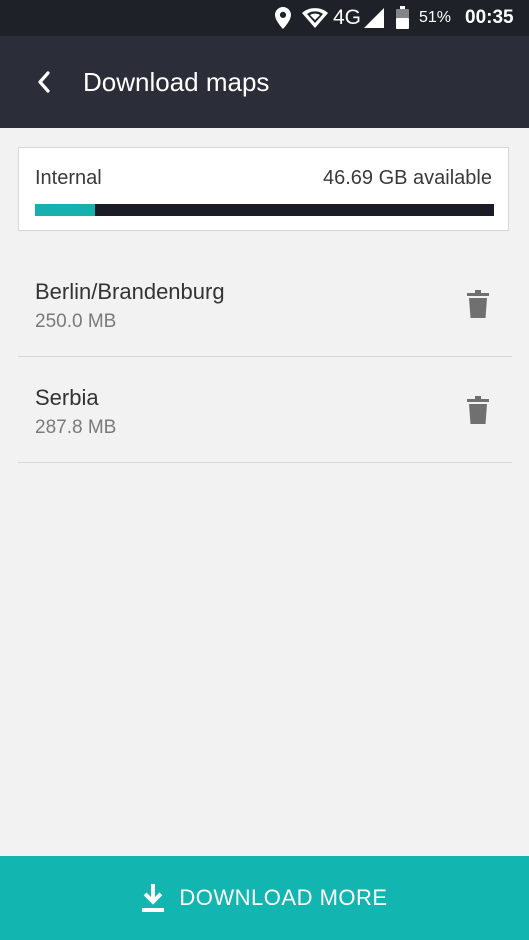 This screenshot has width=529, height=940. I want to click on clock: 00:35, so click(489, 17).